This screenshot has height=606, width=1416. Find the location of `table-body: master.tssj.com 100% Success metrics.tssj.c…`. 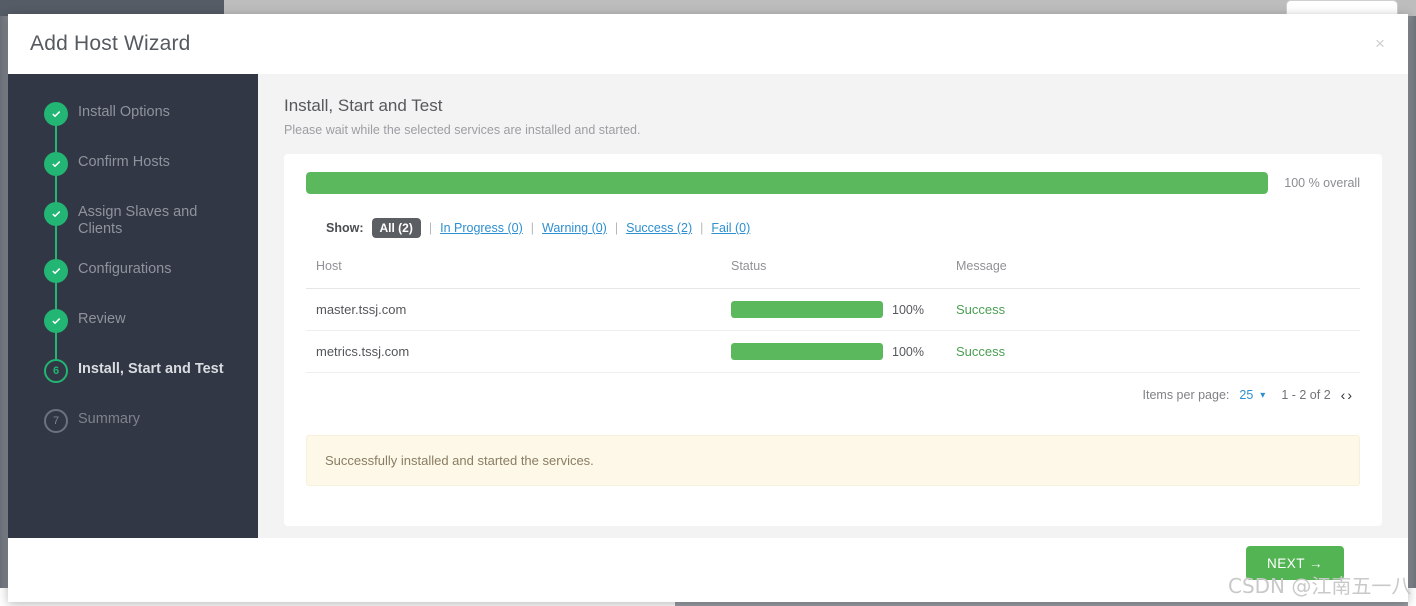

table-body: master.tssj.com 100% Success metrics.tssj.c… is located at coordinates (833, 330).